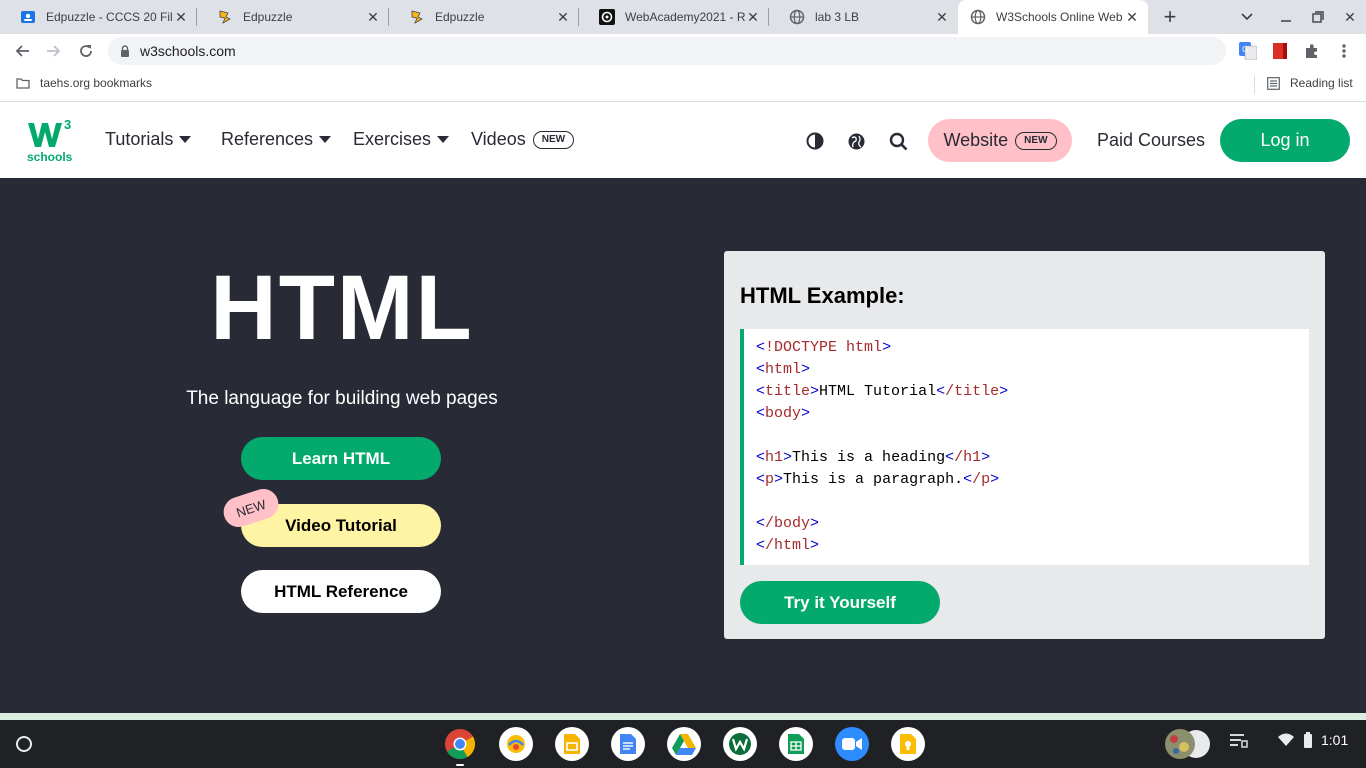 Image resolution: width=1366 pixels, height=768 pixels. Describe the element at coordinates (1280, 51) in the screenshot. I see `bookmark-extension-icon` at that location.